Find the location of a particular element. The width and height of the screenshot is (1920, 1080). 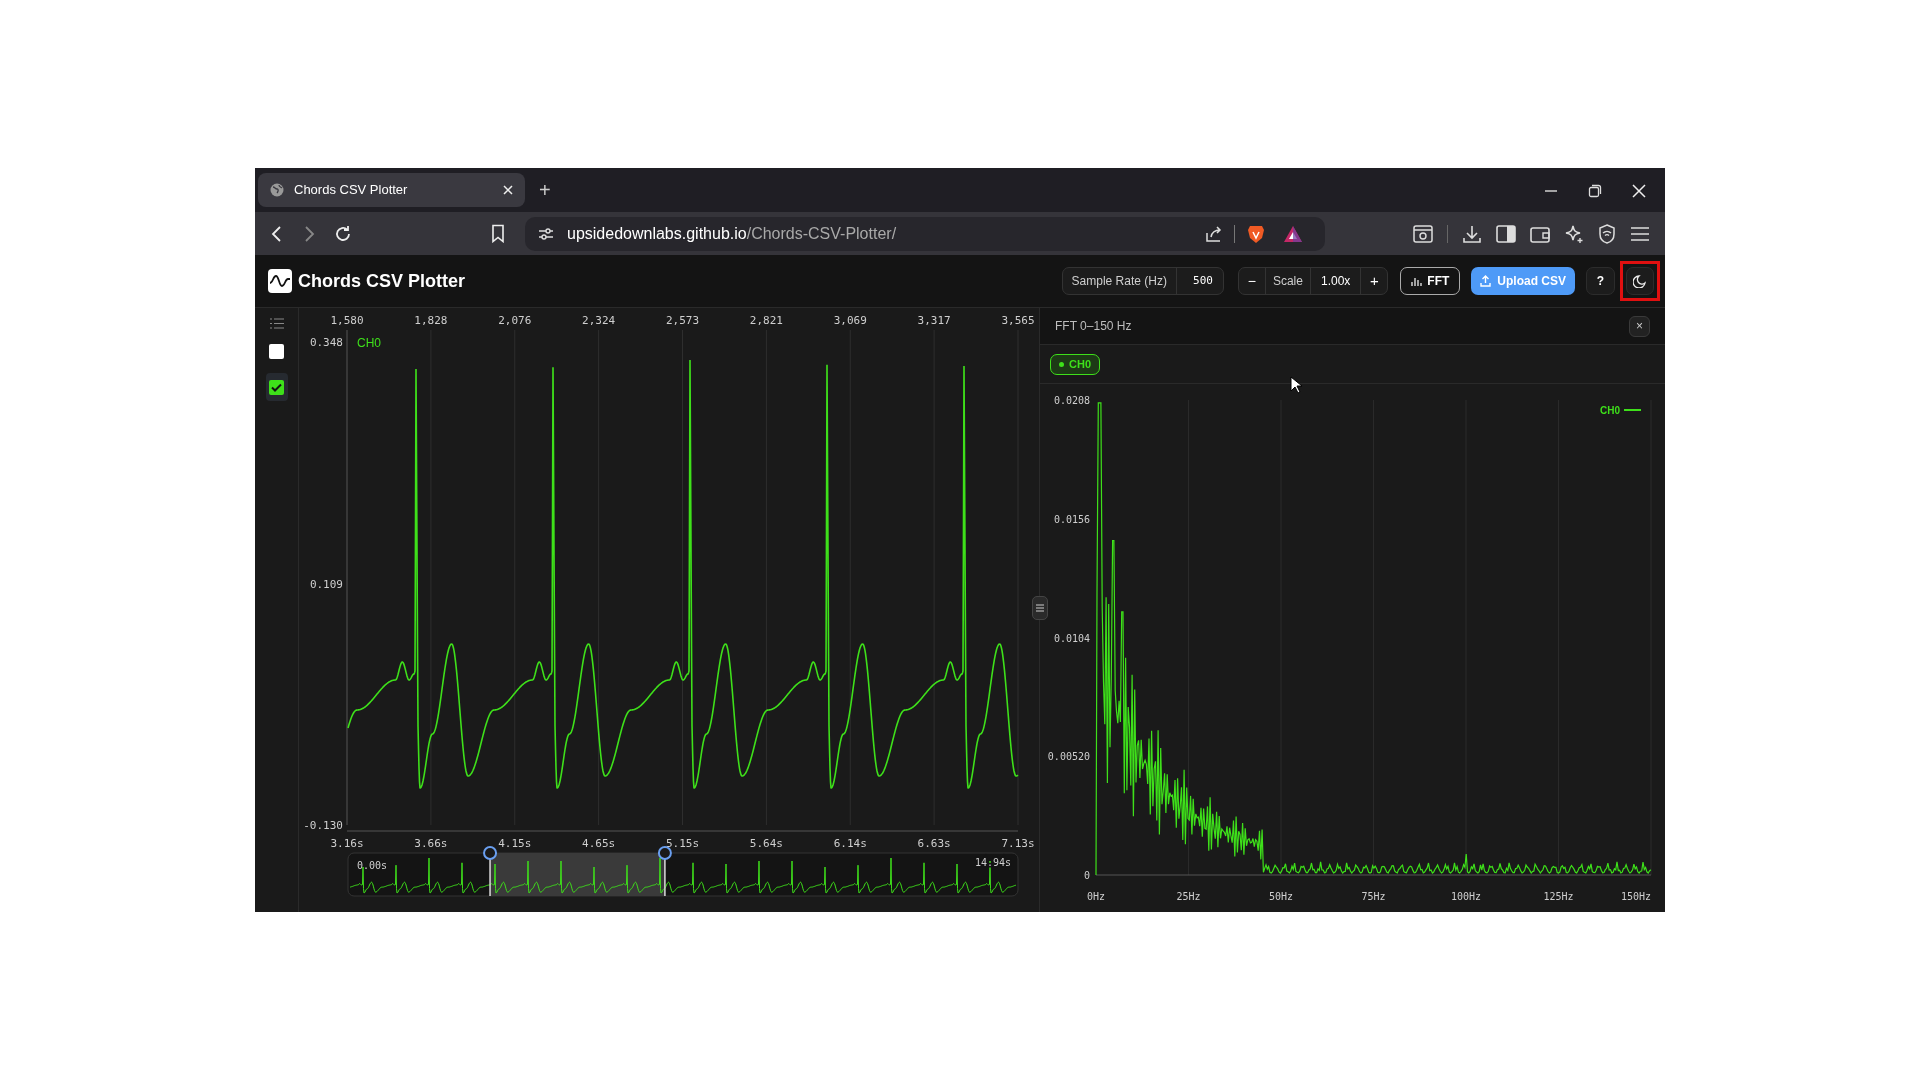

sample-rate-control: Sample Rate (Hz) 500 is located at coordinates (1142, 281).